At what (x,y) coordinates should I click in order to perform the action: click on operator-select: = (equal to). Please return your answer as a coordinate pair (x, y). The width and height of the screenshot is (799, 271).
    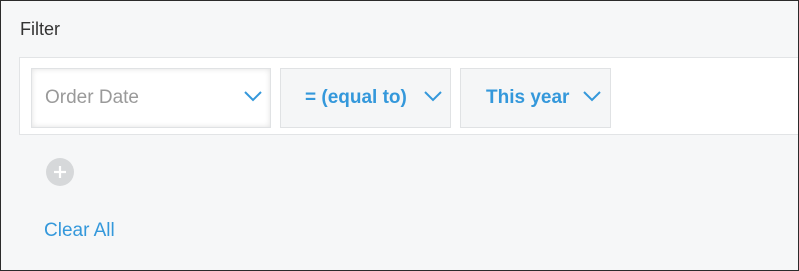
    Looking at the image, I should click on (365, 98).